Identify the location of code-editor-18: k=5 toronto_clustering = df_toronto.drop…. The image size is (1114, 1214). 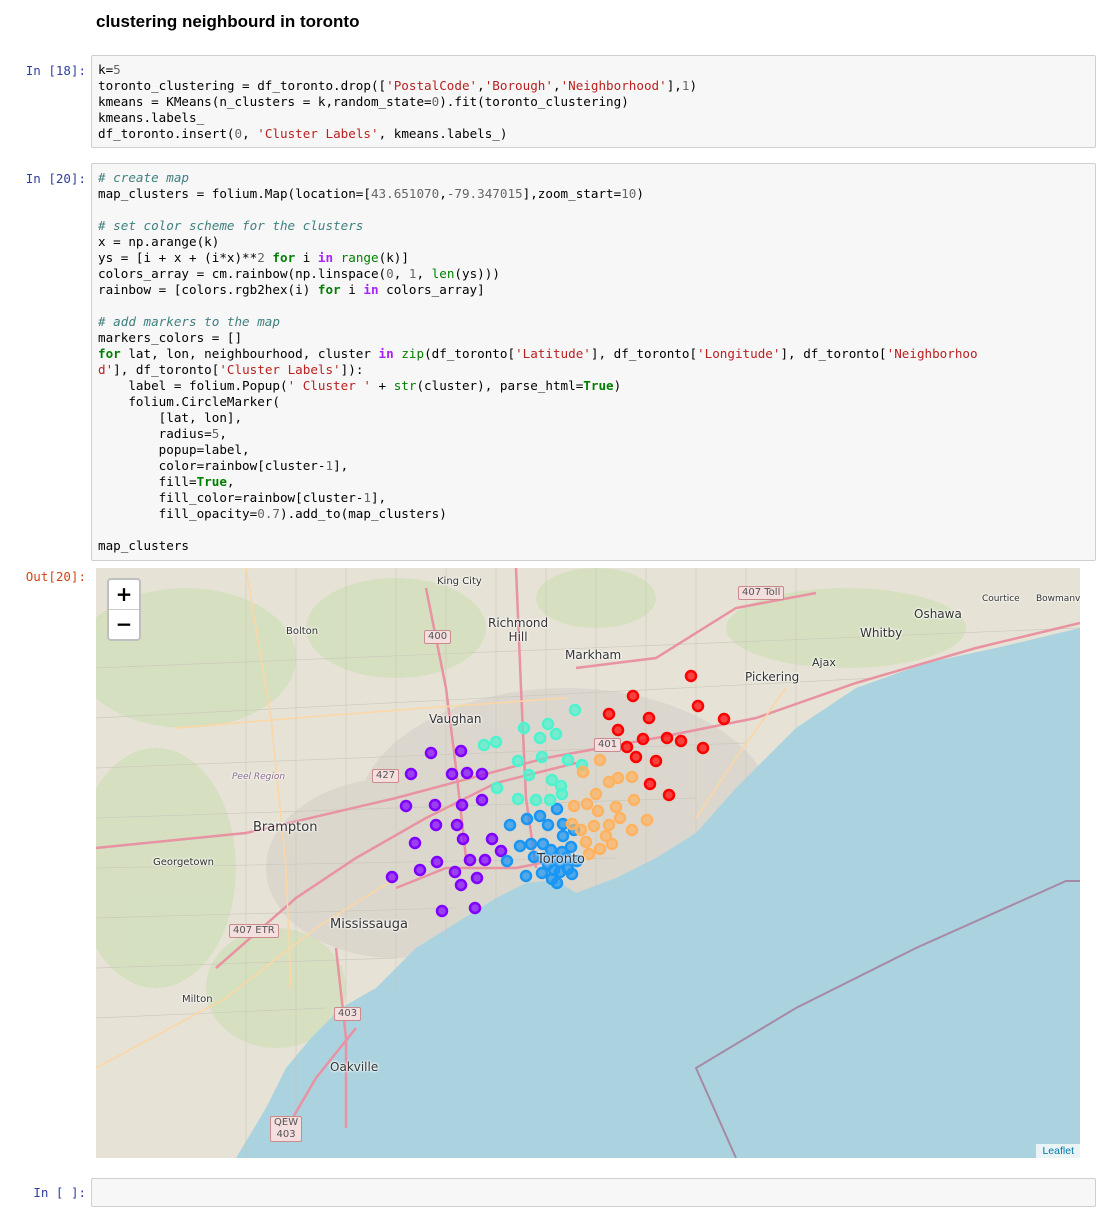
(593, 102).